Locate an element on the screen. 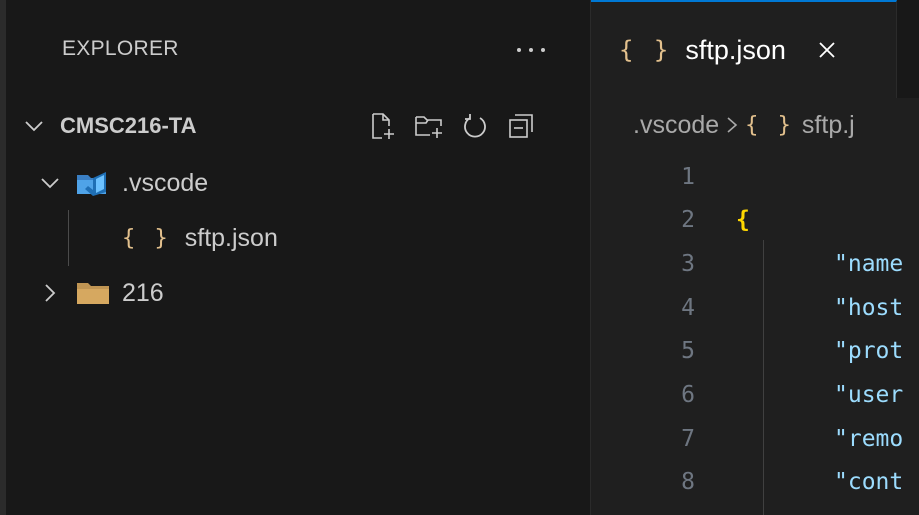 This screenshot has height=515, width=919. code-text: "name is located at coordinates (869, 264).